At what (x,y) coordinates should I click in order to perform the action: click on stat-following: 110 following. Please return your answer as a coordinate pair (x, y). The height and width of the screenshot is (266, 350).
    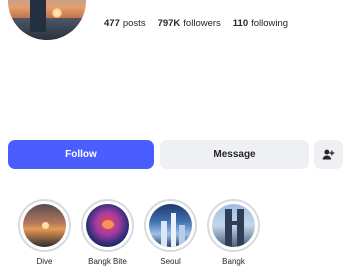
    Looking at the image, I should click on (260, 23).